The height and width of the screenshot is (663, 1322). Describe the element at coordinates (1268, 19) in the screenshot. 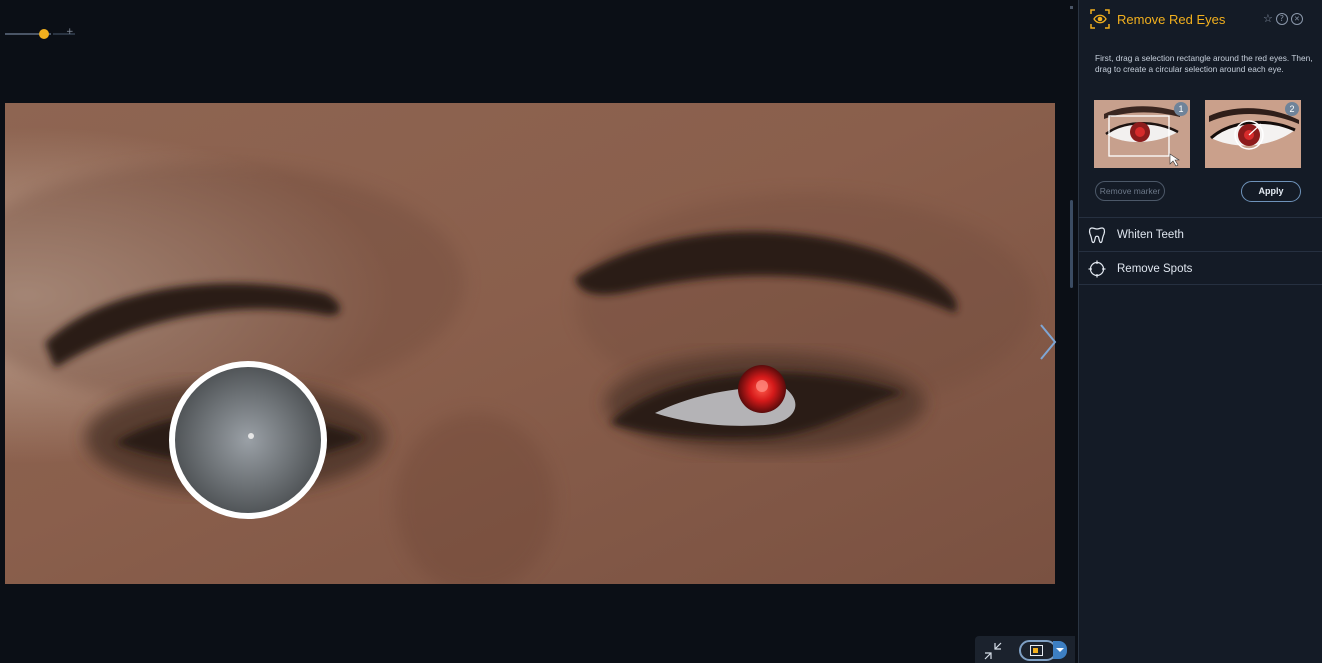

I see `star-icon: ☆` at that location.